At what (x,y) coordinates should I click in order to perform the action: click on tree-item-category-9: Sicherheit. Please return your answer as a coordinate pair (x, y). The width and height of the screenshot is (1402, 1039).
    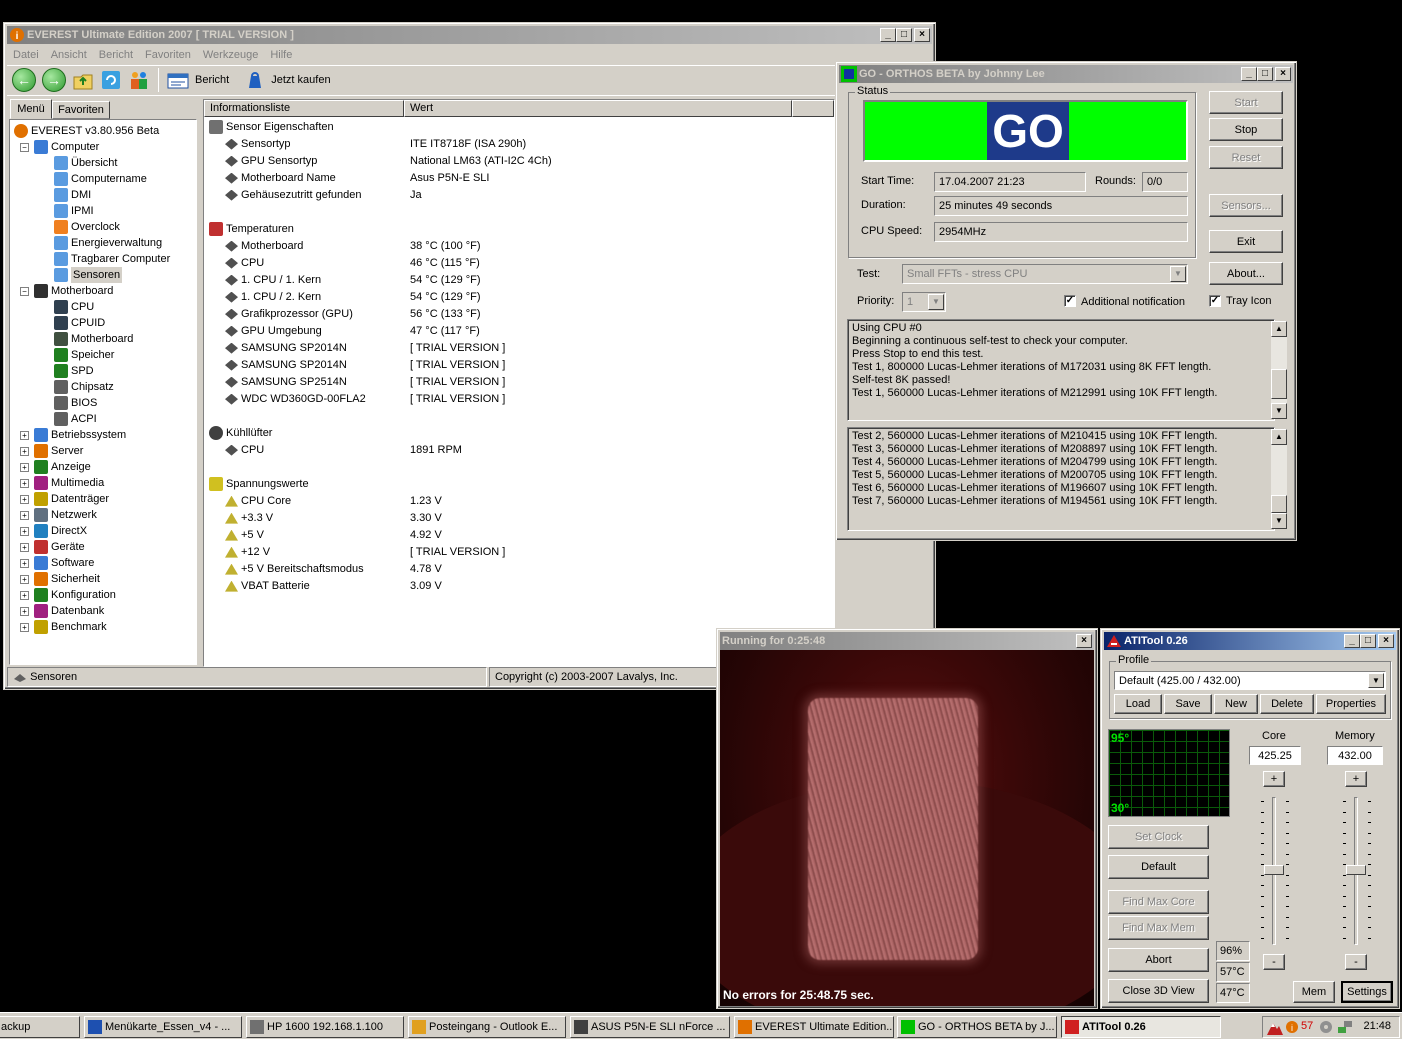
    Looking at the image, I should click on (67, 579).